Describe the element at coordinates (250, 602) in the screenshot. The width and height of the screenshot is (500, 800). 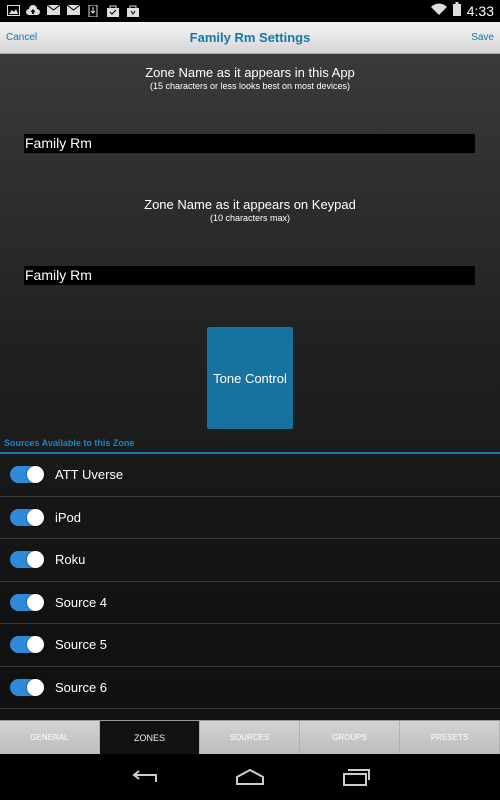
I see `list-item: Source 4` at that location.